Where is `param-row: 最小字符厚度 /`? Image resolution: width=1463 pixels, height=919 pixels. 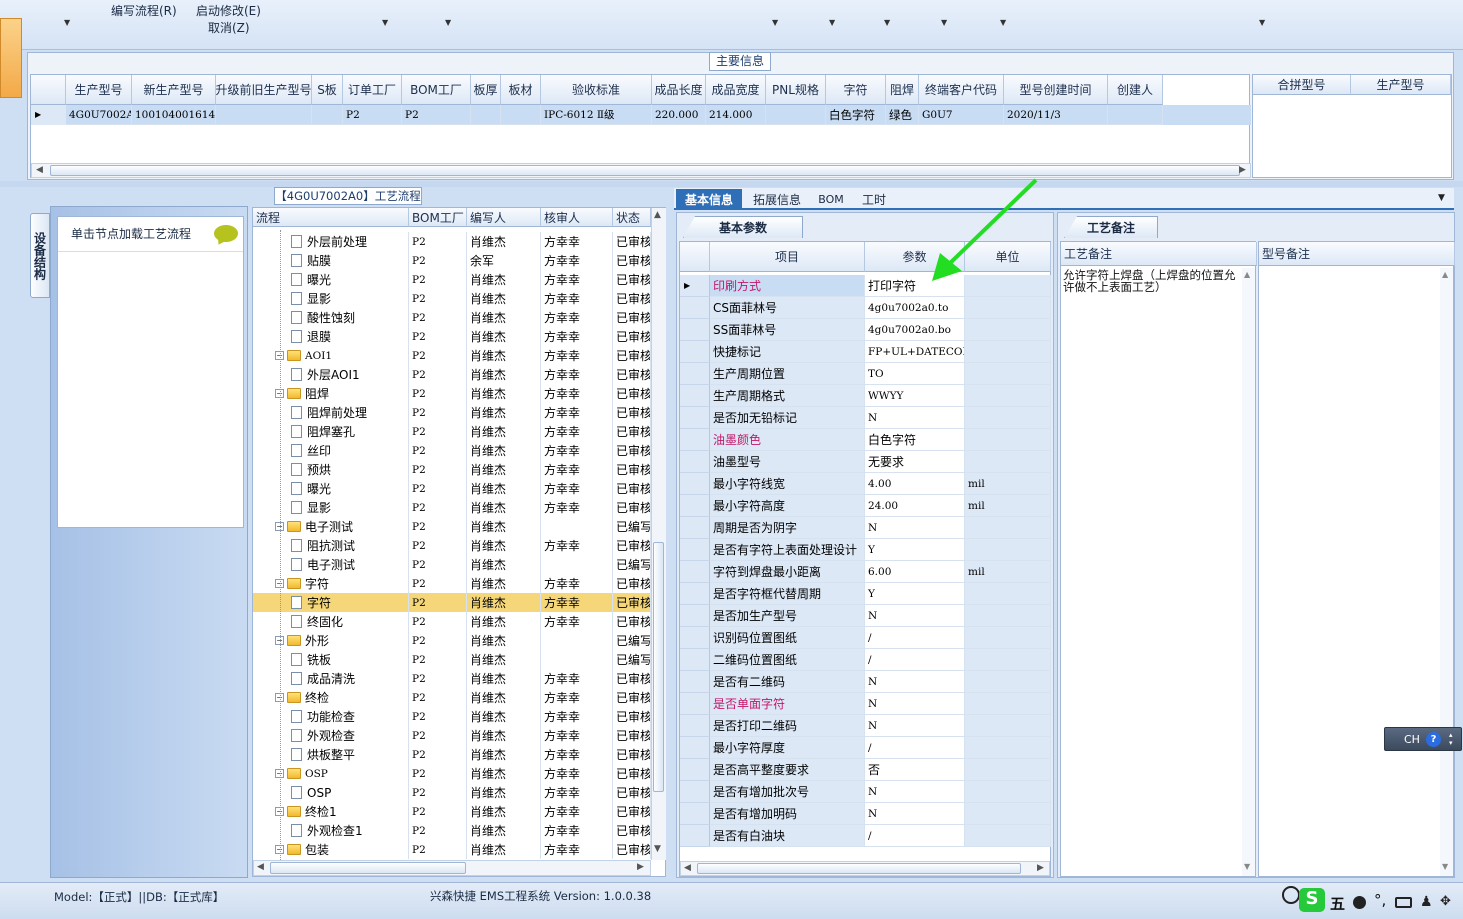 param-row: 最小字符厚度 / is located at coordinates (866, 748).